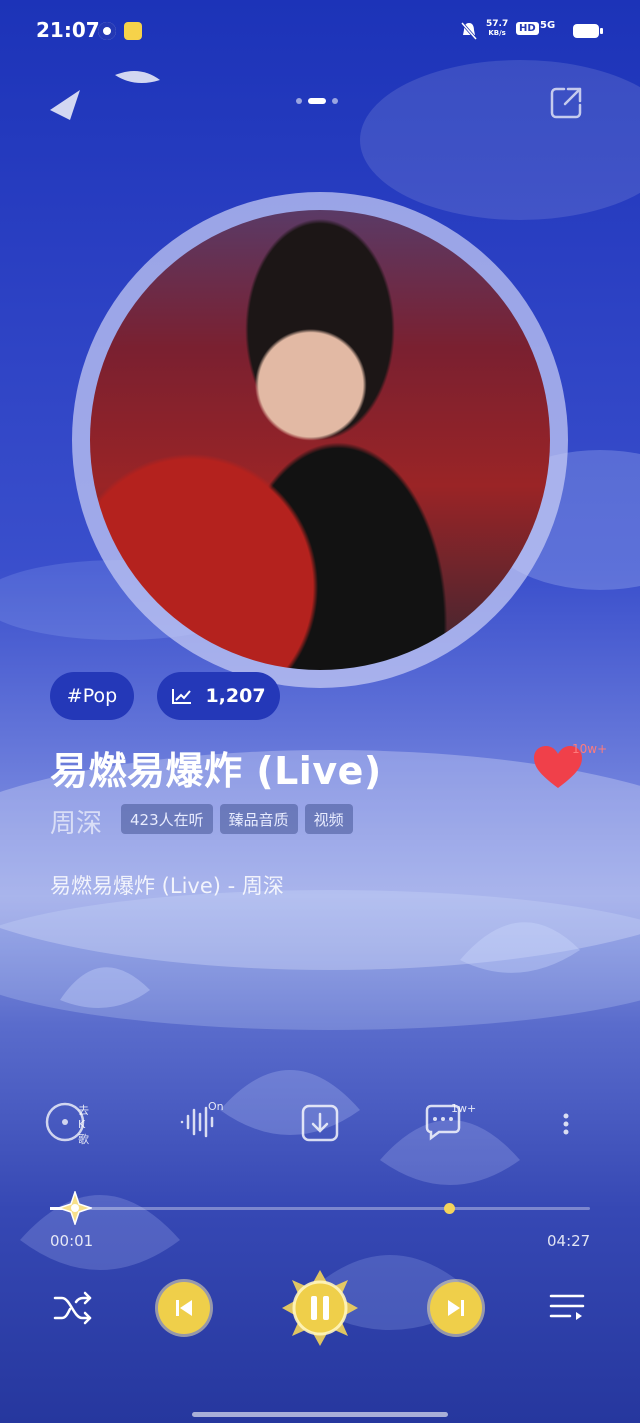 The width and height of the screenshot is (640, 1423). What do you see at coordinates (570, 1122) in the screenshot?
I see `more-button` at bounding box center [570, 1122].